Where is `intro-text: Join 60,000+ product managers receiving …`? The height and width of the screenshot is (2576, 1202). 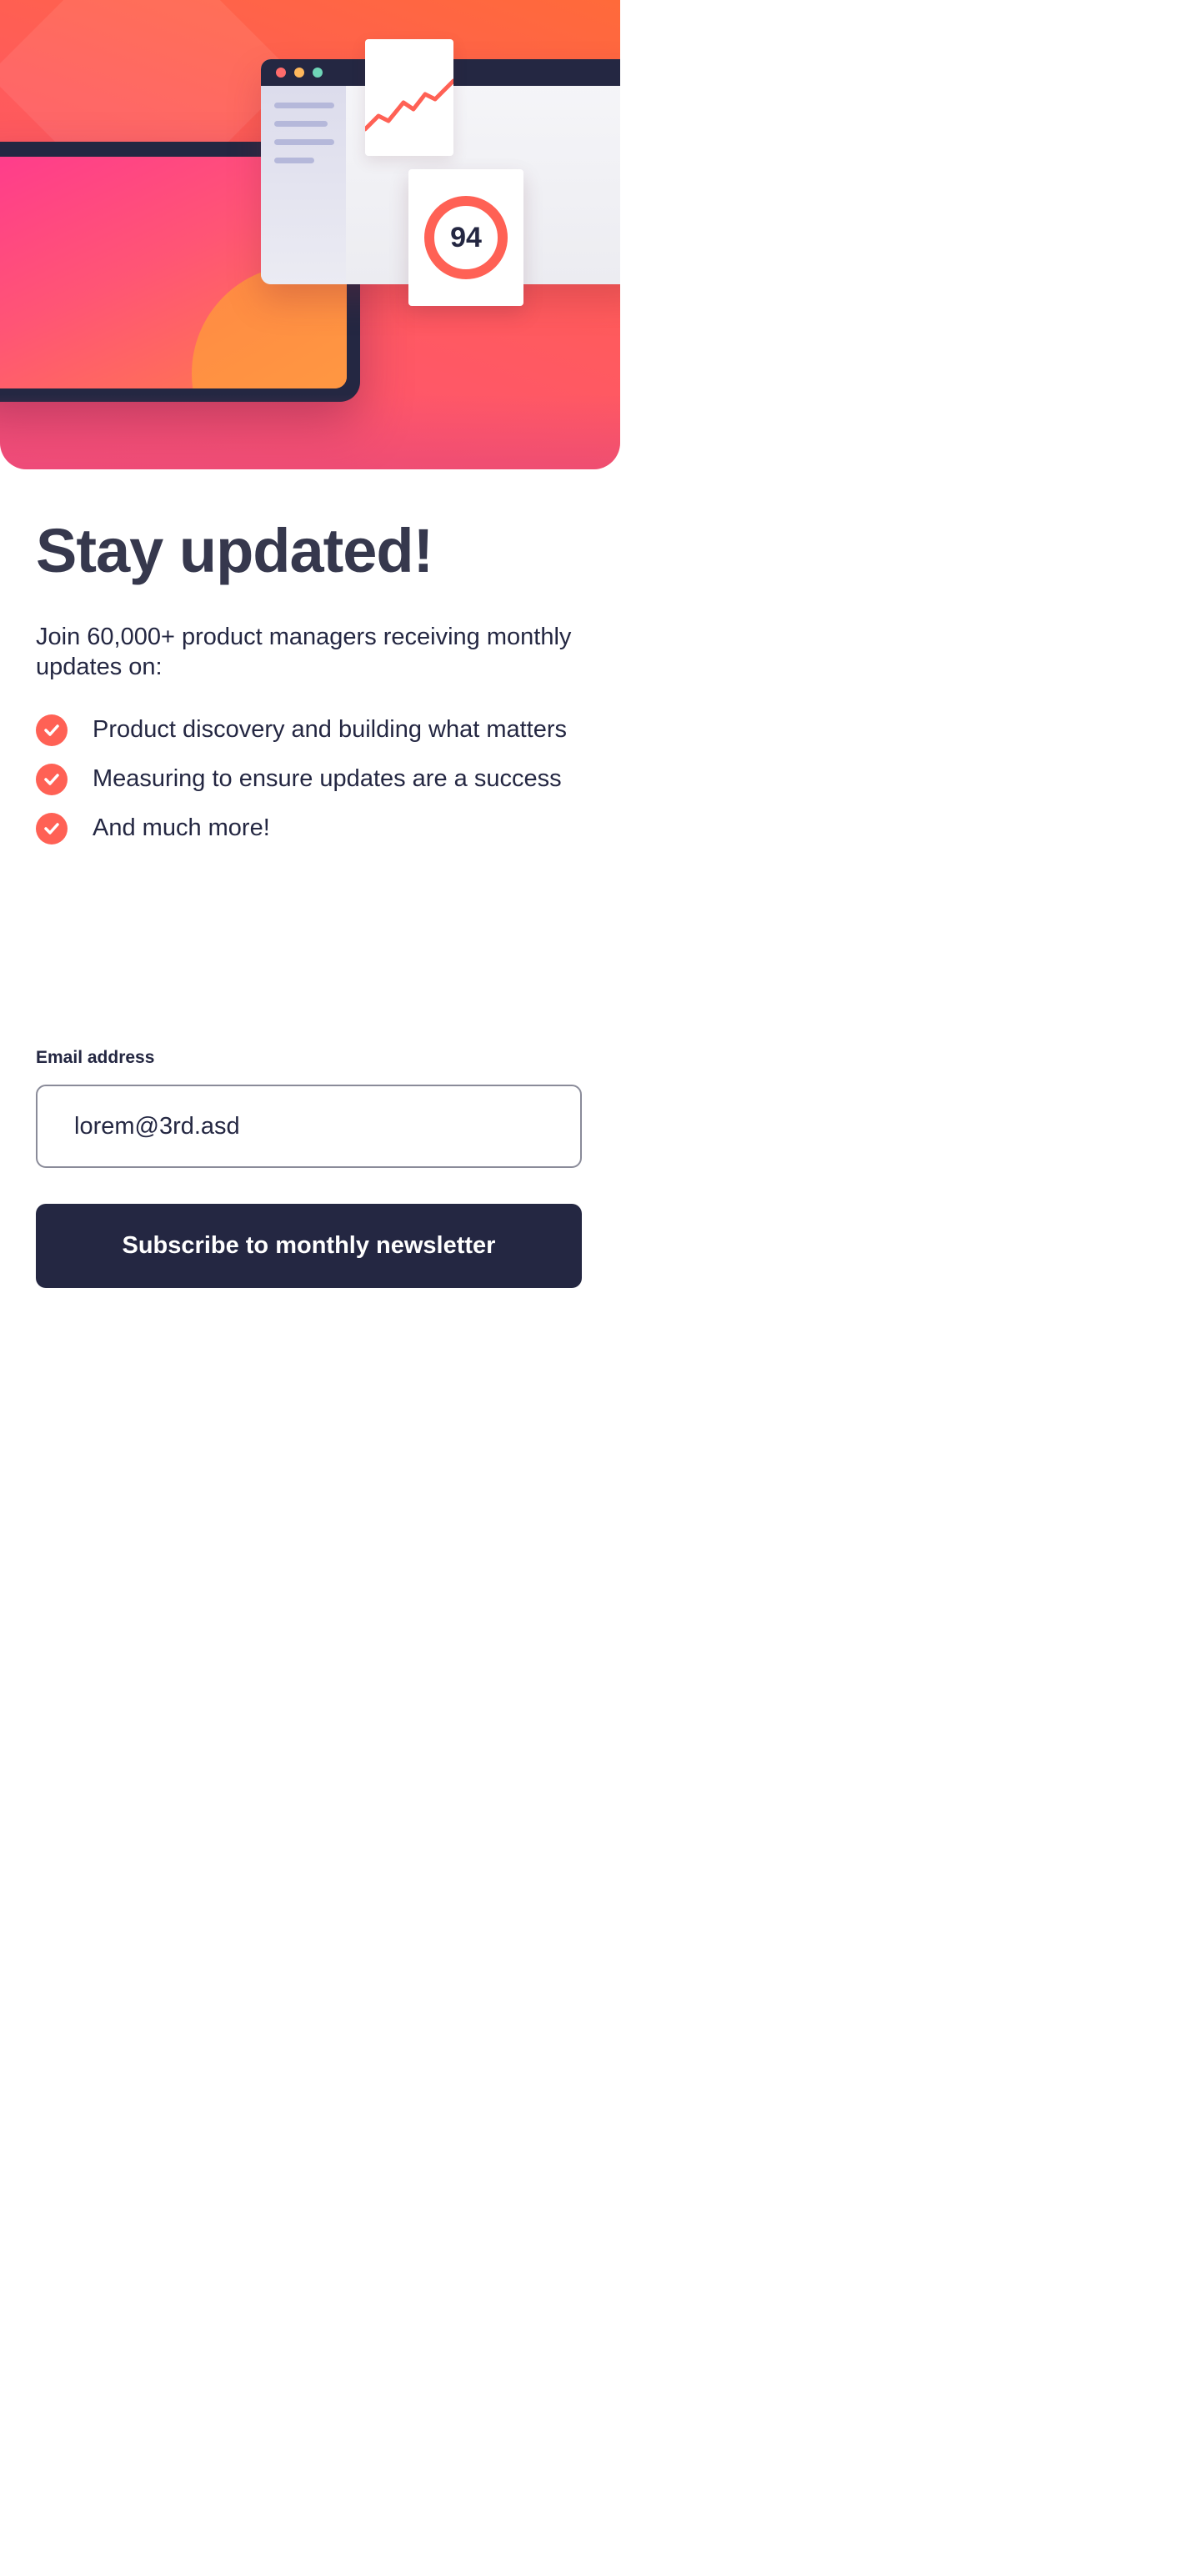 intro-text: Join 60,000+ product managers receiving … is located at coordinates (304, 652).